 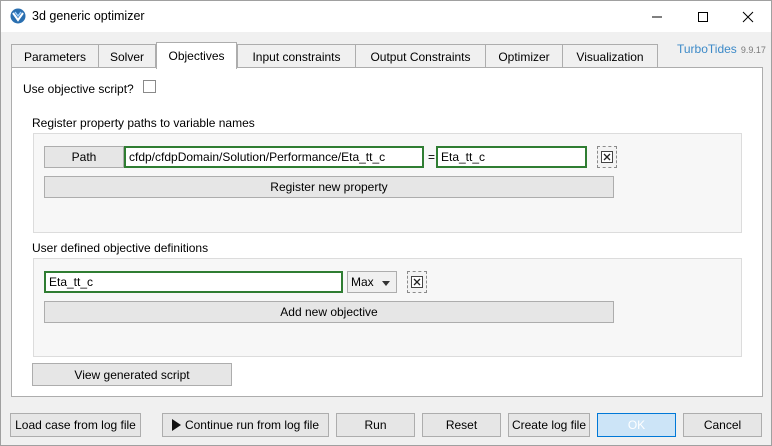 I want to click on reset-button: Reset, so click(x=461, y=425).